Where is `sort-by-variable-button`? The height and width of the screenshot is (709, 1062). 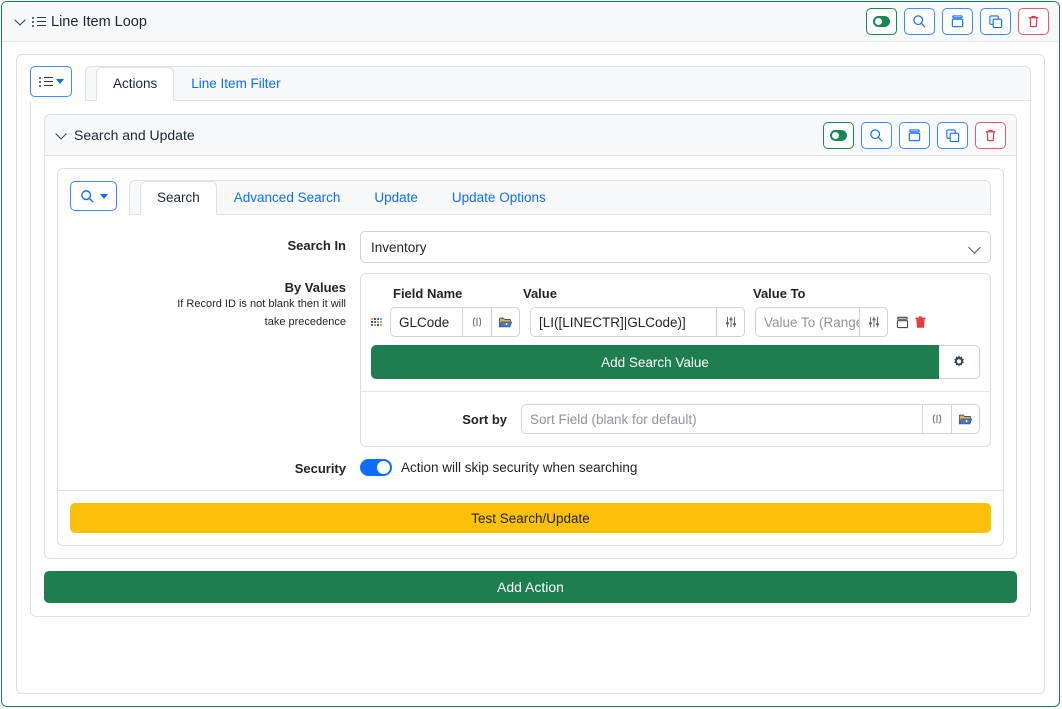 sort-by-variable-button is located at coordinates (936, 419).